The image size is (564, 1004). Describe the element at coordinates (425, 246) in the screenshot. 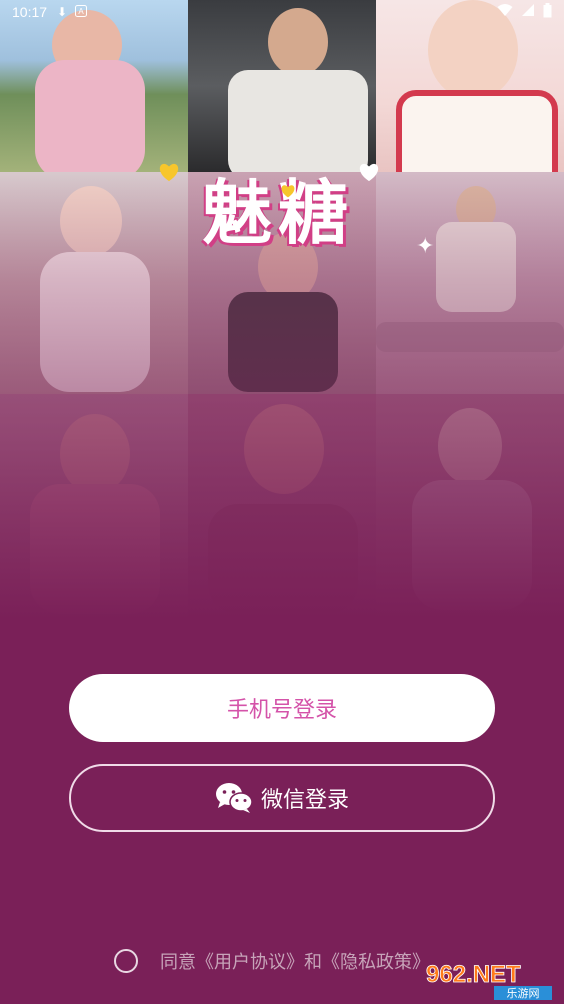

I see `sparkle-icon: ✦` at that location.